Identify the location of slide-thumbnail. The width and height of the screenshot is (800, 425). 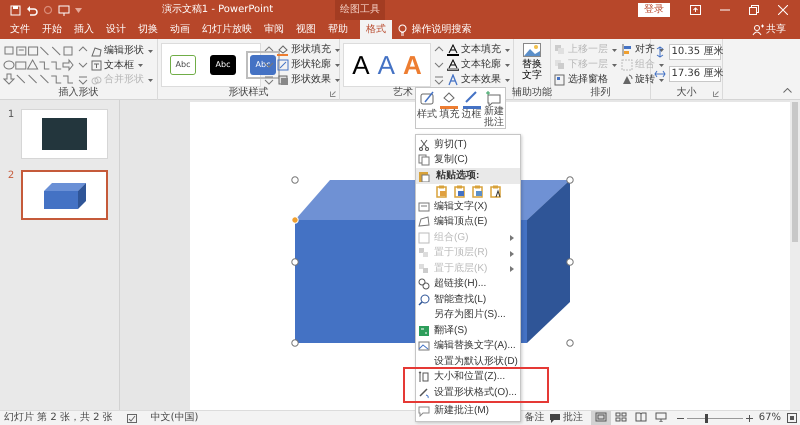
(64, 195).